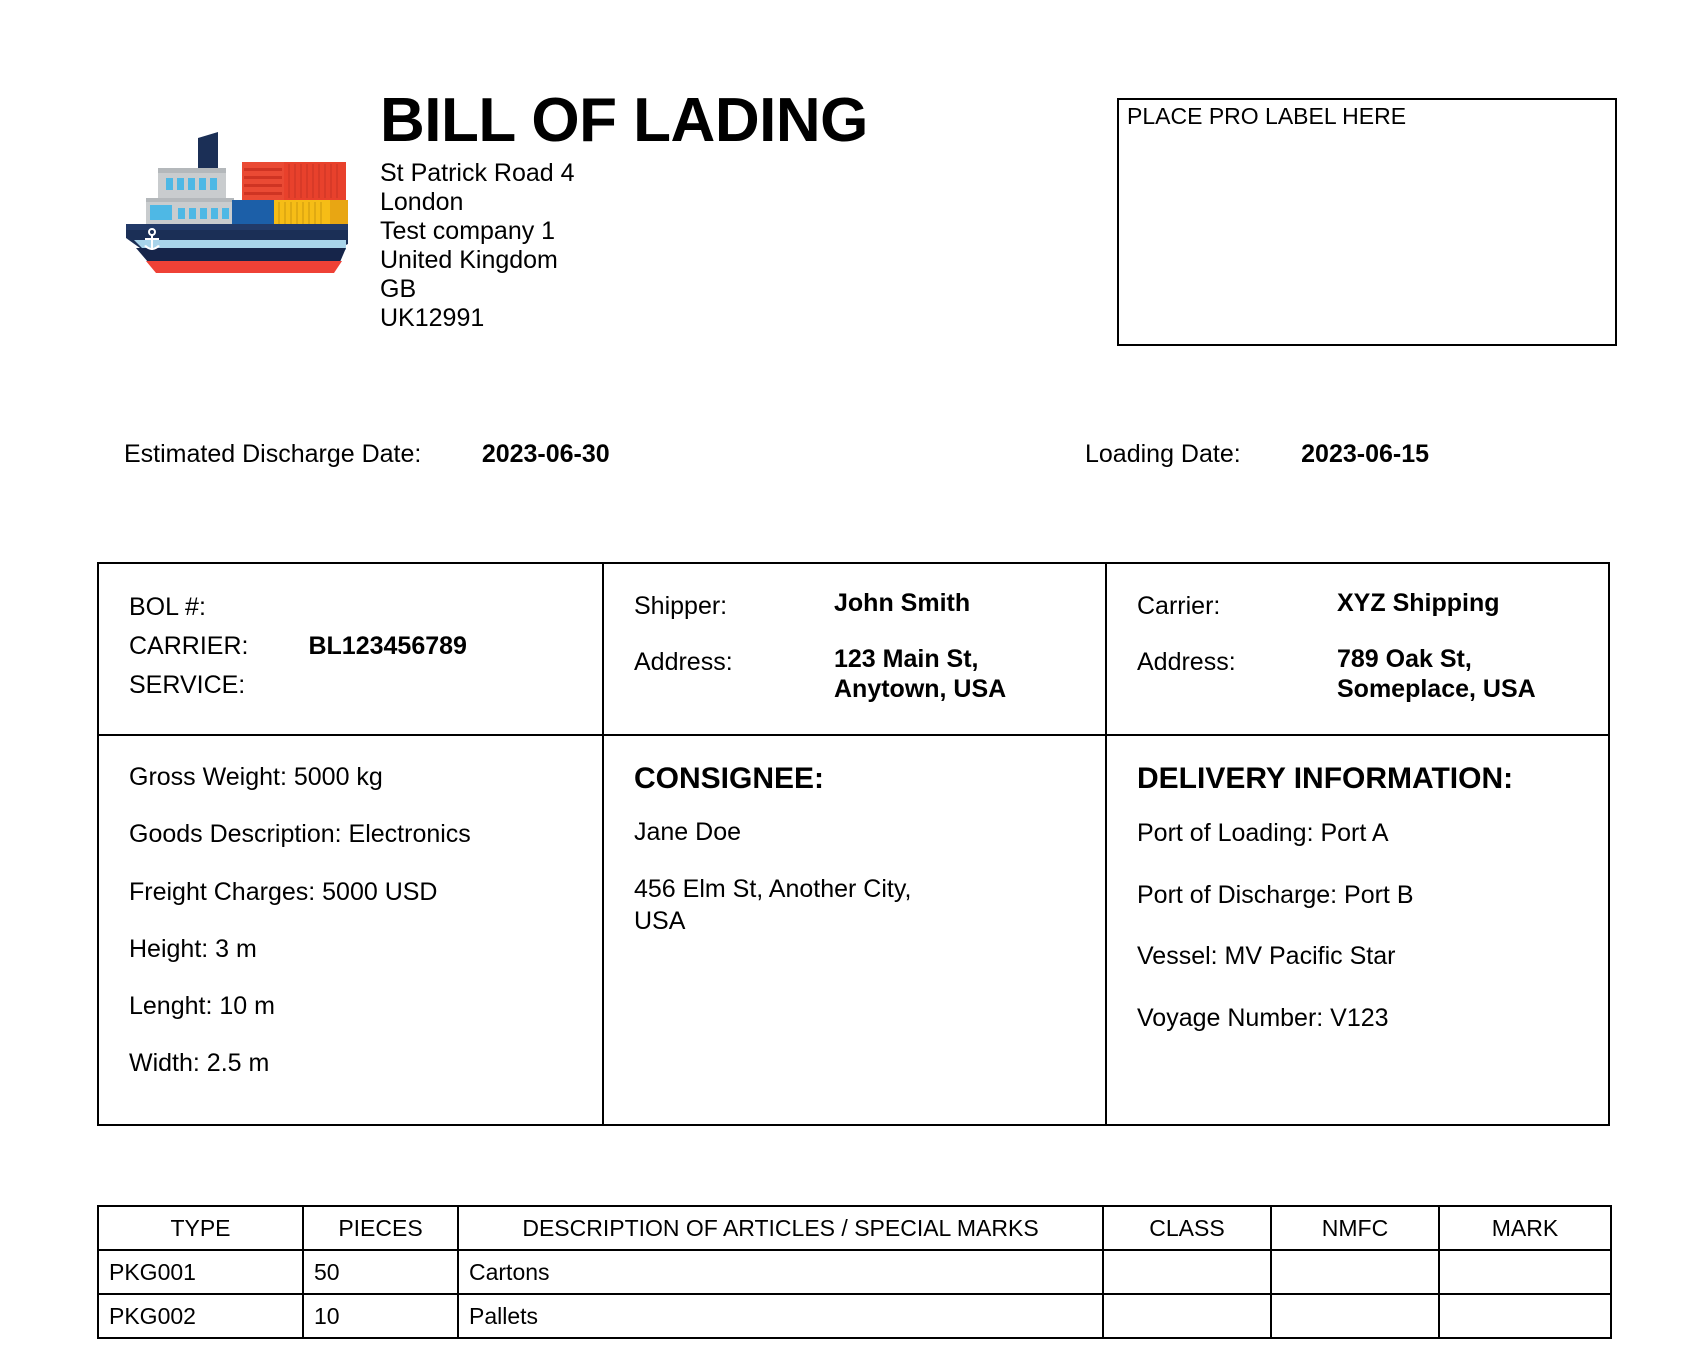 Image resolution: width=1699 pixels, height=1369 pixels. Describe the element at coordinates (920, 688) in the screenshot. I see `shipper-address-line-2: Anytown, USA` at that location.